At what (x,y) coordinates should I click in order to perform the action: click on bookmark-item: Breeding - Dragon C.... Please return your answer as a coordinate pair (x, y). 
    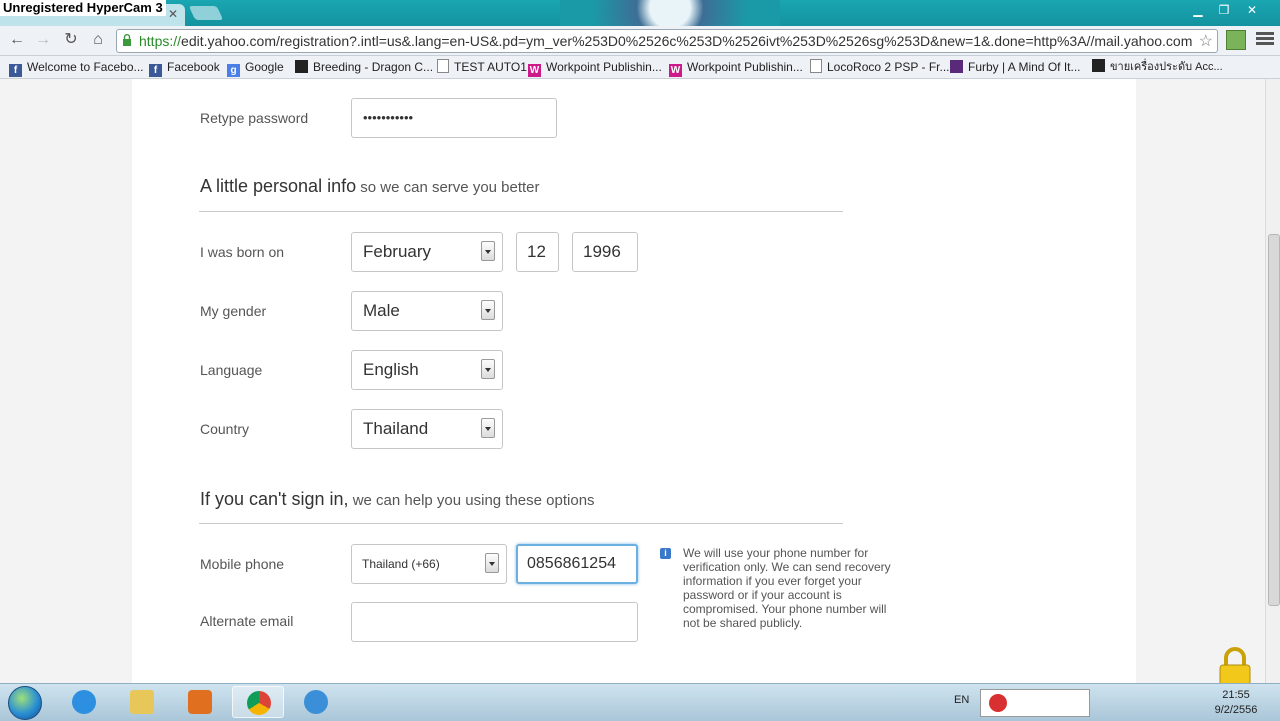
    Looking at the image, I should click on (364, 67).